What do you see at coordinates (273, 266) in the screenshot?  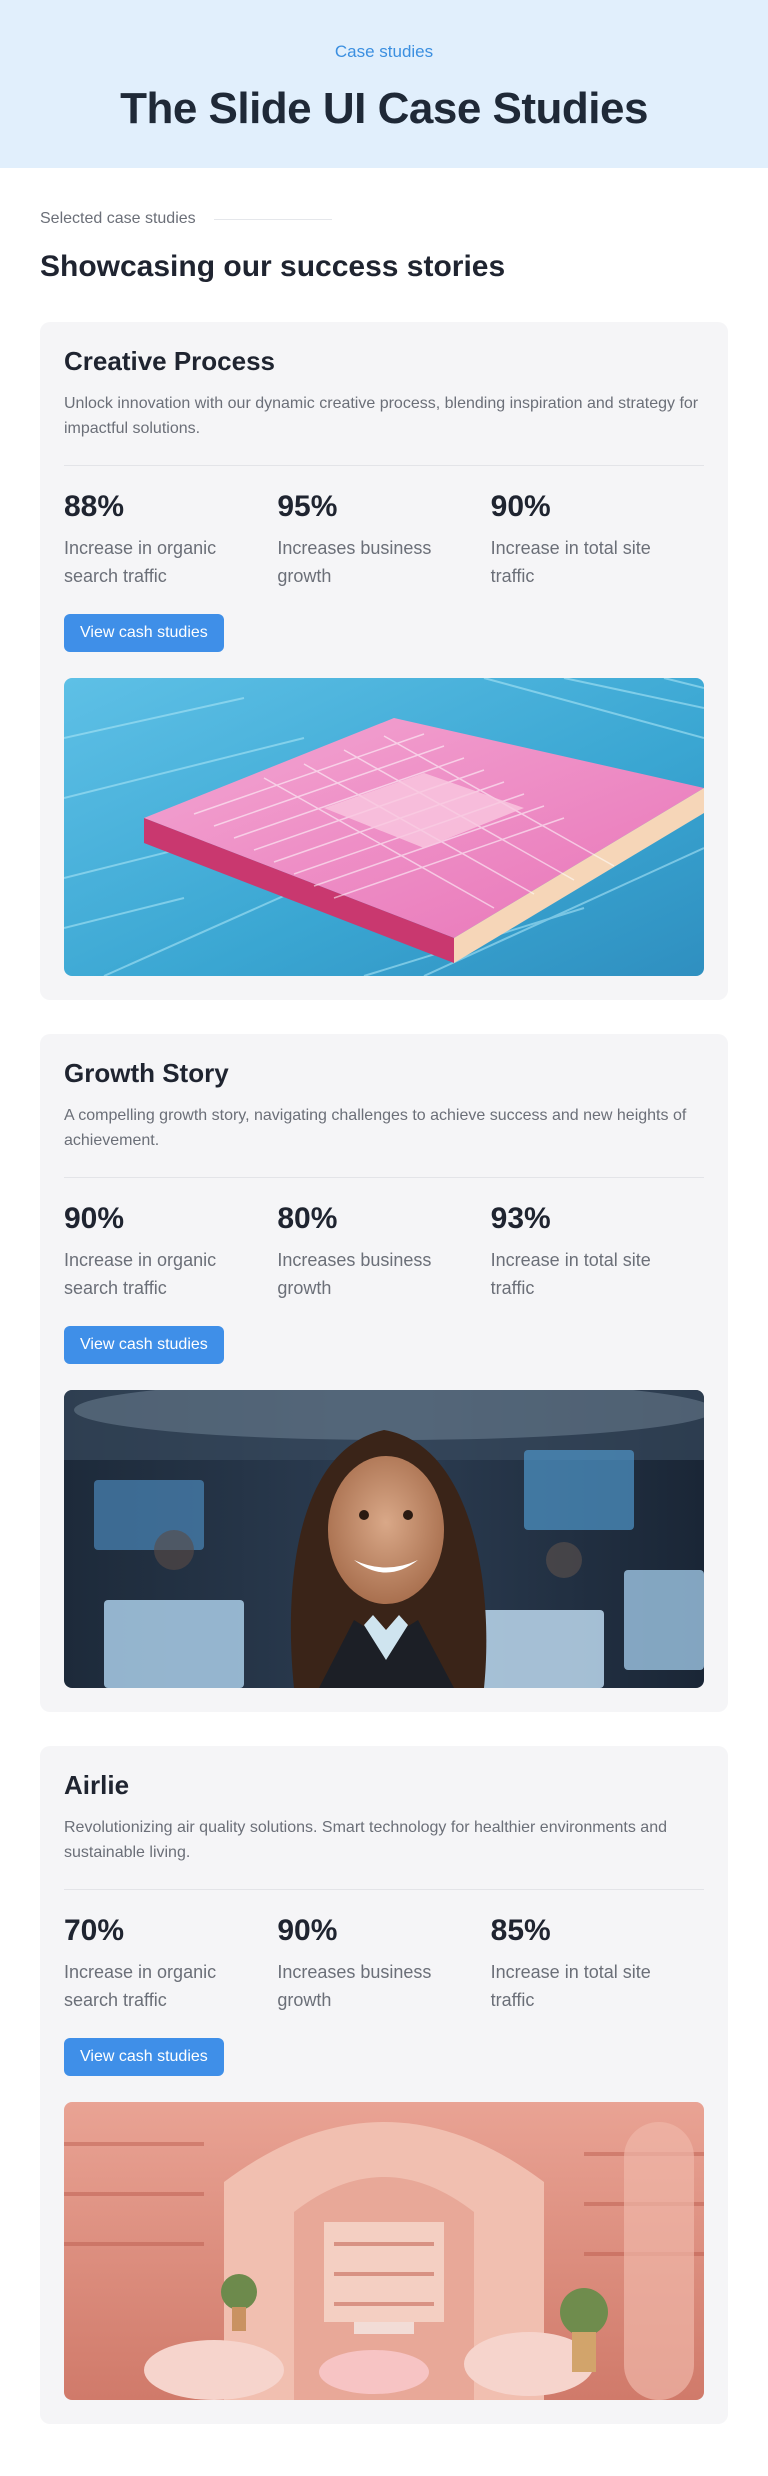 I see `section-heading: Showcasing our success stories` at bounding box center [273, 266].